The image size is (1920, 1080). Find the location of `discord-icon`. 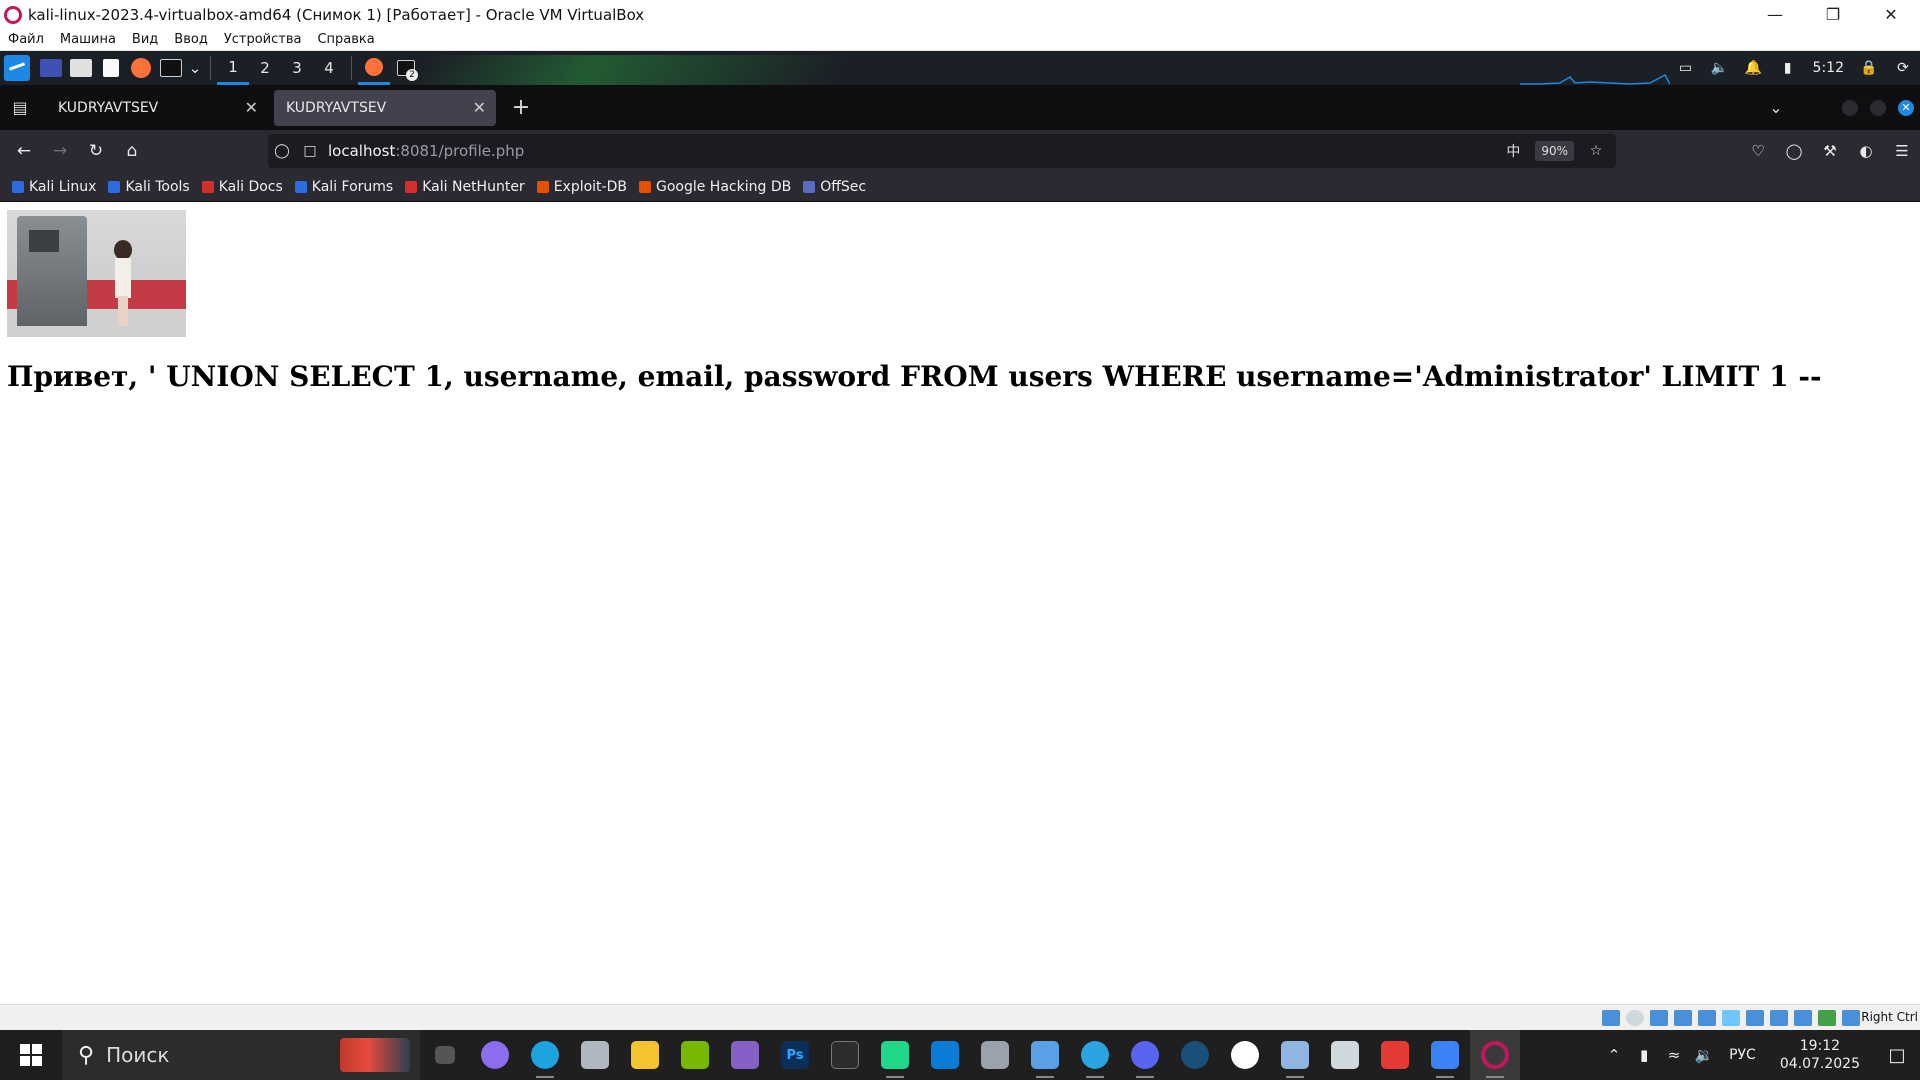

discord-icon is located at coordinates (1145, 1055).